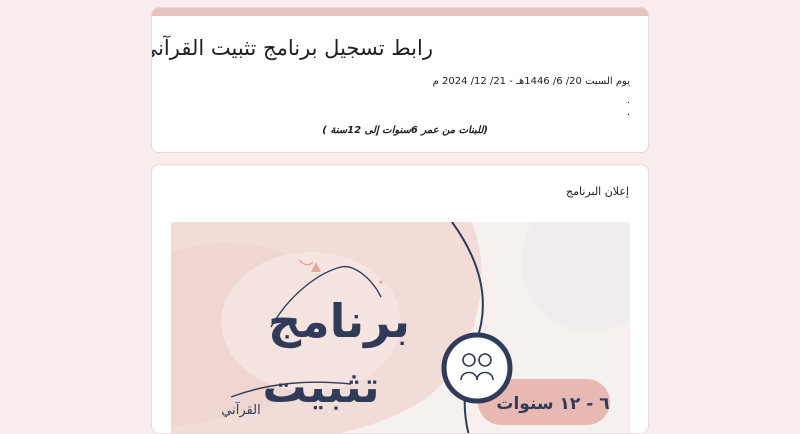 The image size is (800, 434). I want to click on age-badge: ٦ - ١٢ سنوات, so click(552, 404).